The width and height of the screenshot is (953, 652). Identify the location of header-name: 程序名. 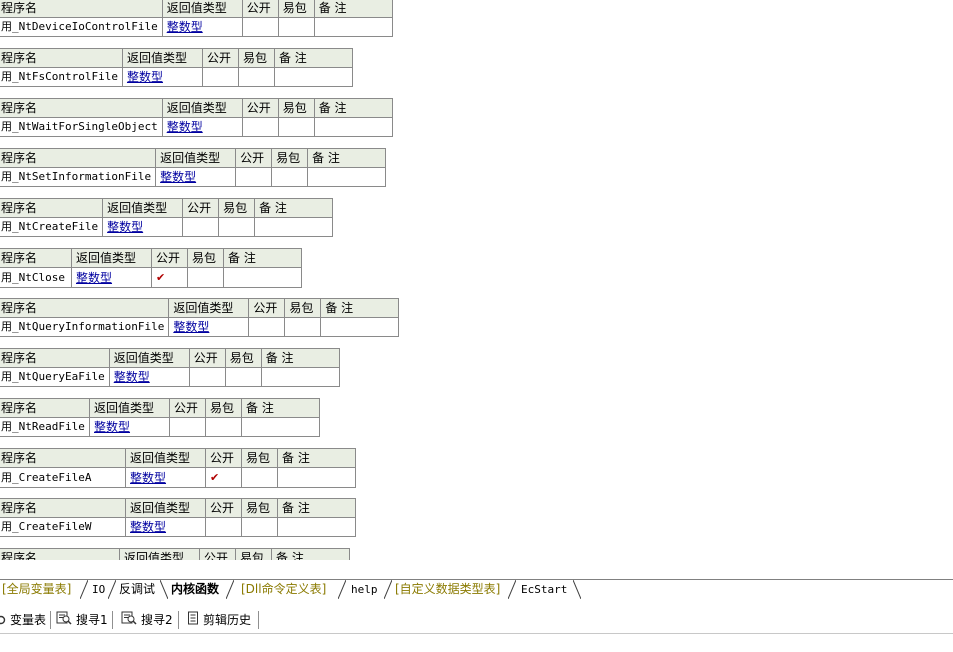
(63, 508).